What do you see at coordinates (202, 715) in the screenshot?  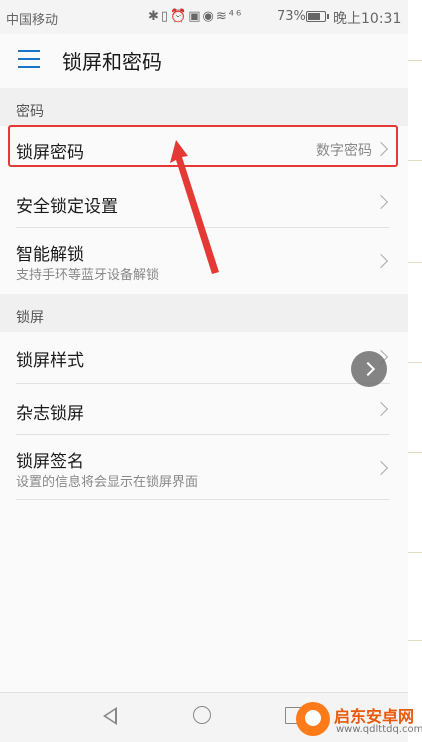 I see `home-icon` at bounding box center [202, 715].